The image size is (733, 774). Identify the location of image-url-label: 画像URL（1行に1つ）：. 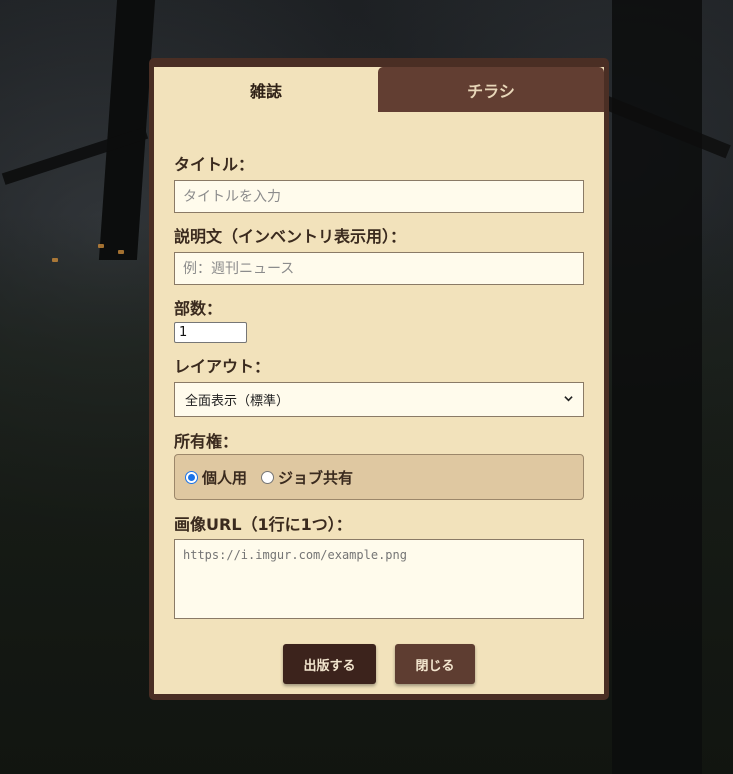
(263, 524).